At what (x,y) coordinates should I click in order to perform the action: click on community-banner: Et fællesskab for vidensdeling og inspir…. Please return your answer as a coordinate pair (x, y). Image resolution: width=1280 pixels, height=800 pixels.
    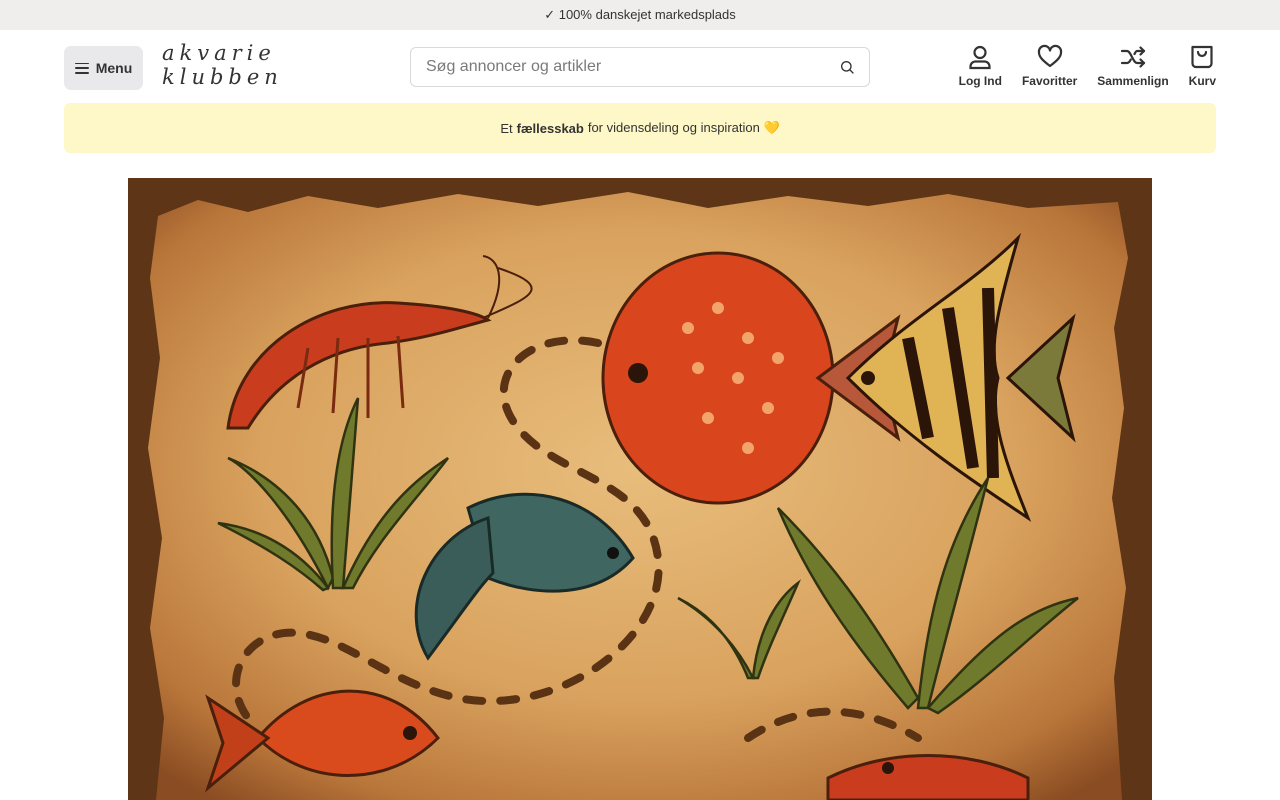
    Looking at the image, I should click on (640, 128).